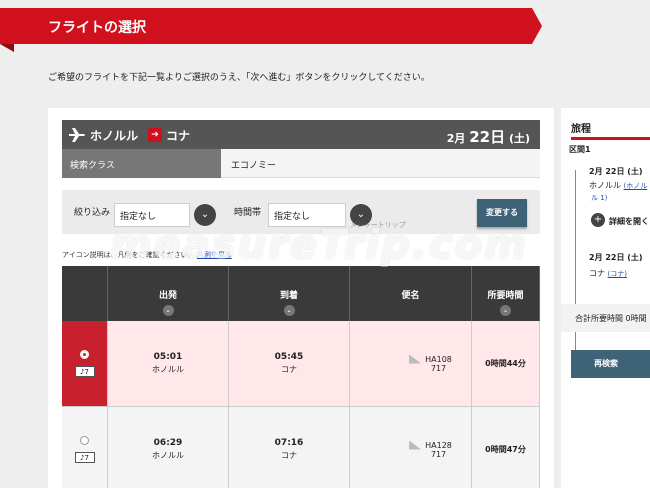 The height and width of the screenshot is (488, 650). Describe the element at coordinates (380, 163) in the screenshot. I see `search-class-value: エコノミー` at that location.